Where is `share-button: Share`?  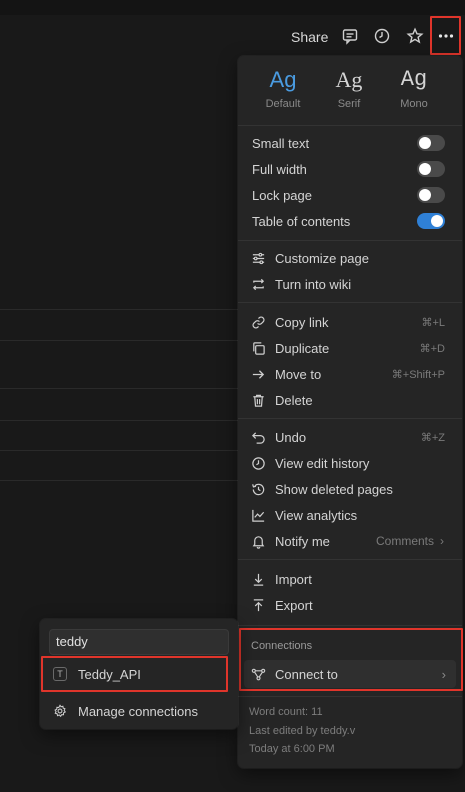 share-button: Share is located at coordinates (309, 37).